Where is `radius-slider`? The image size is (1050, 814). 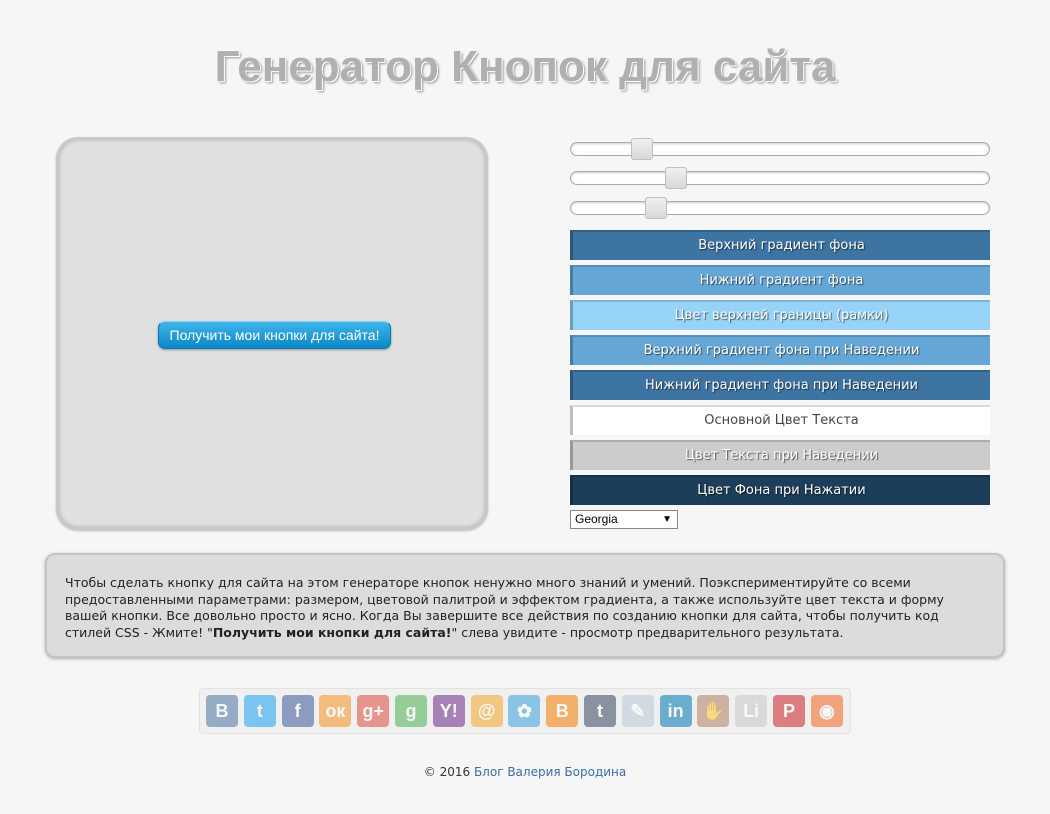
radius-slider is located at coordinates (780, 208).